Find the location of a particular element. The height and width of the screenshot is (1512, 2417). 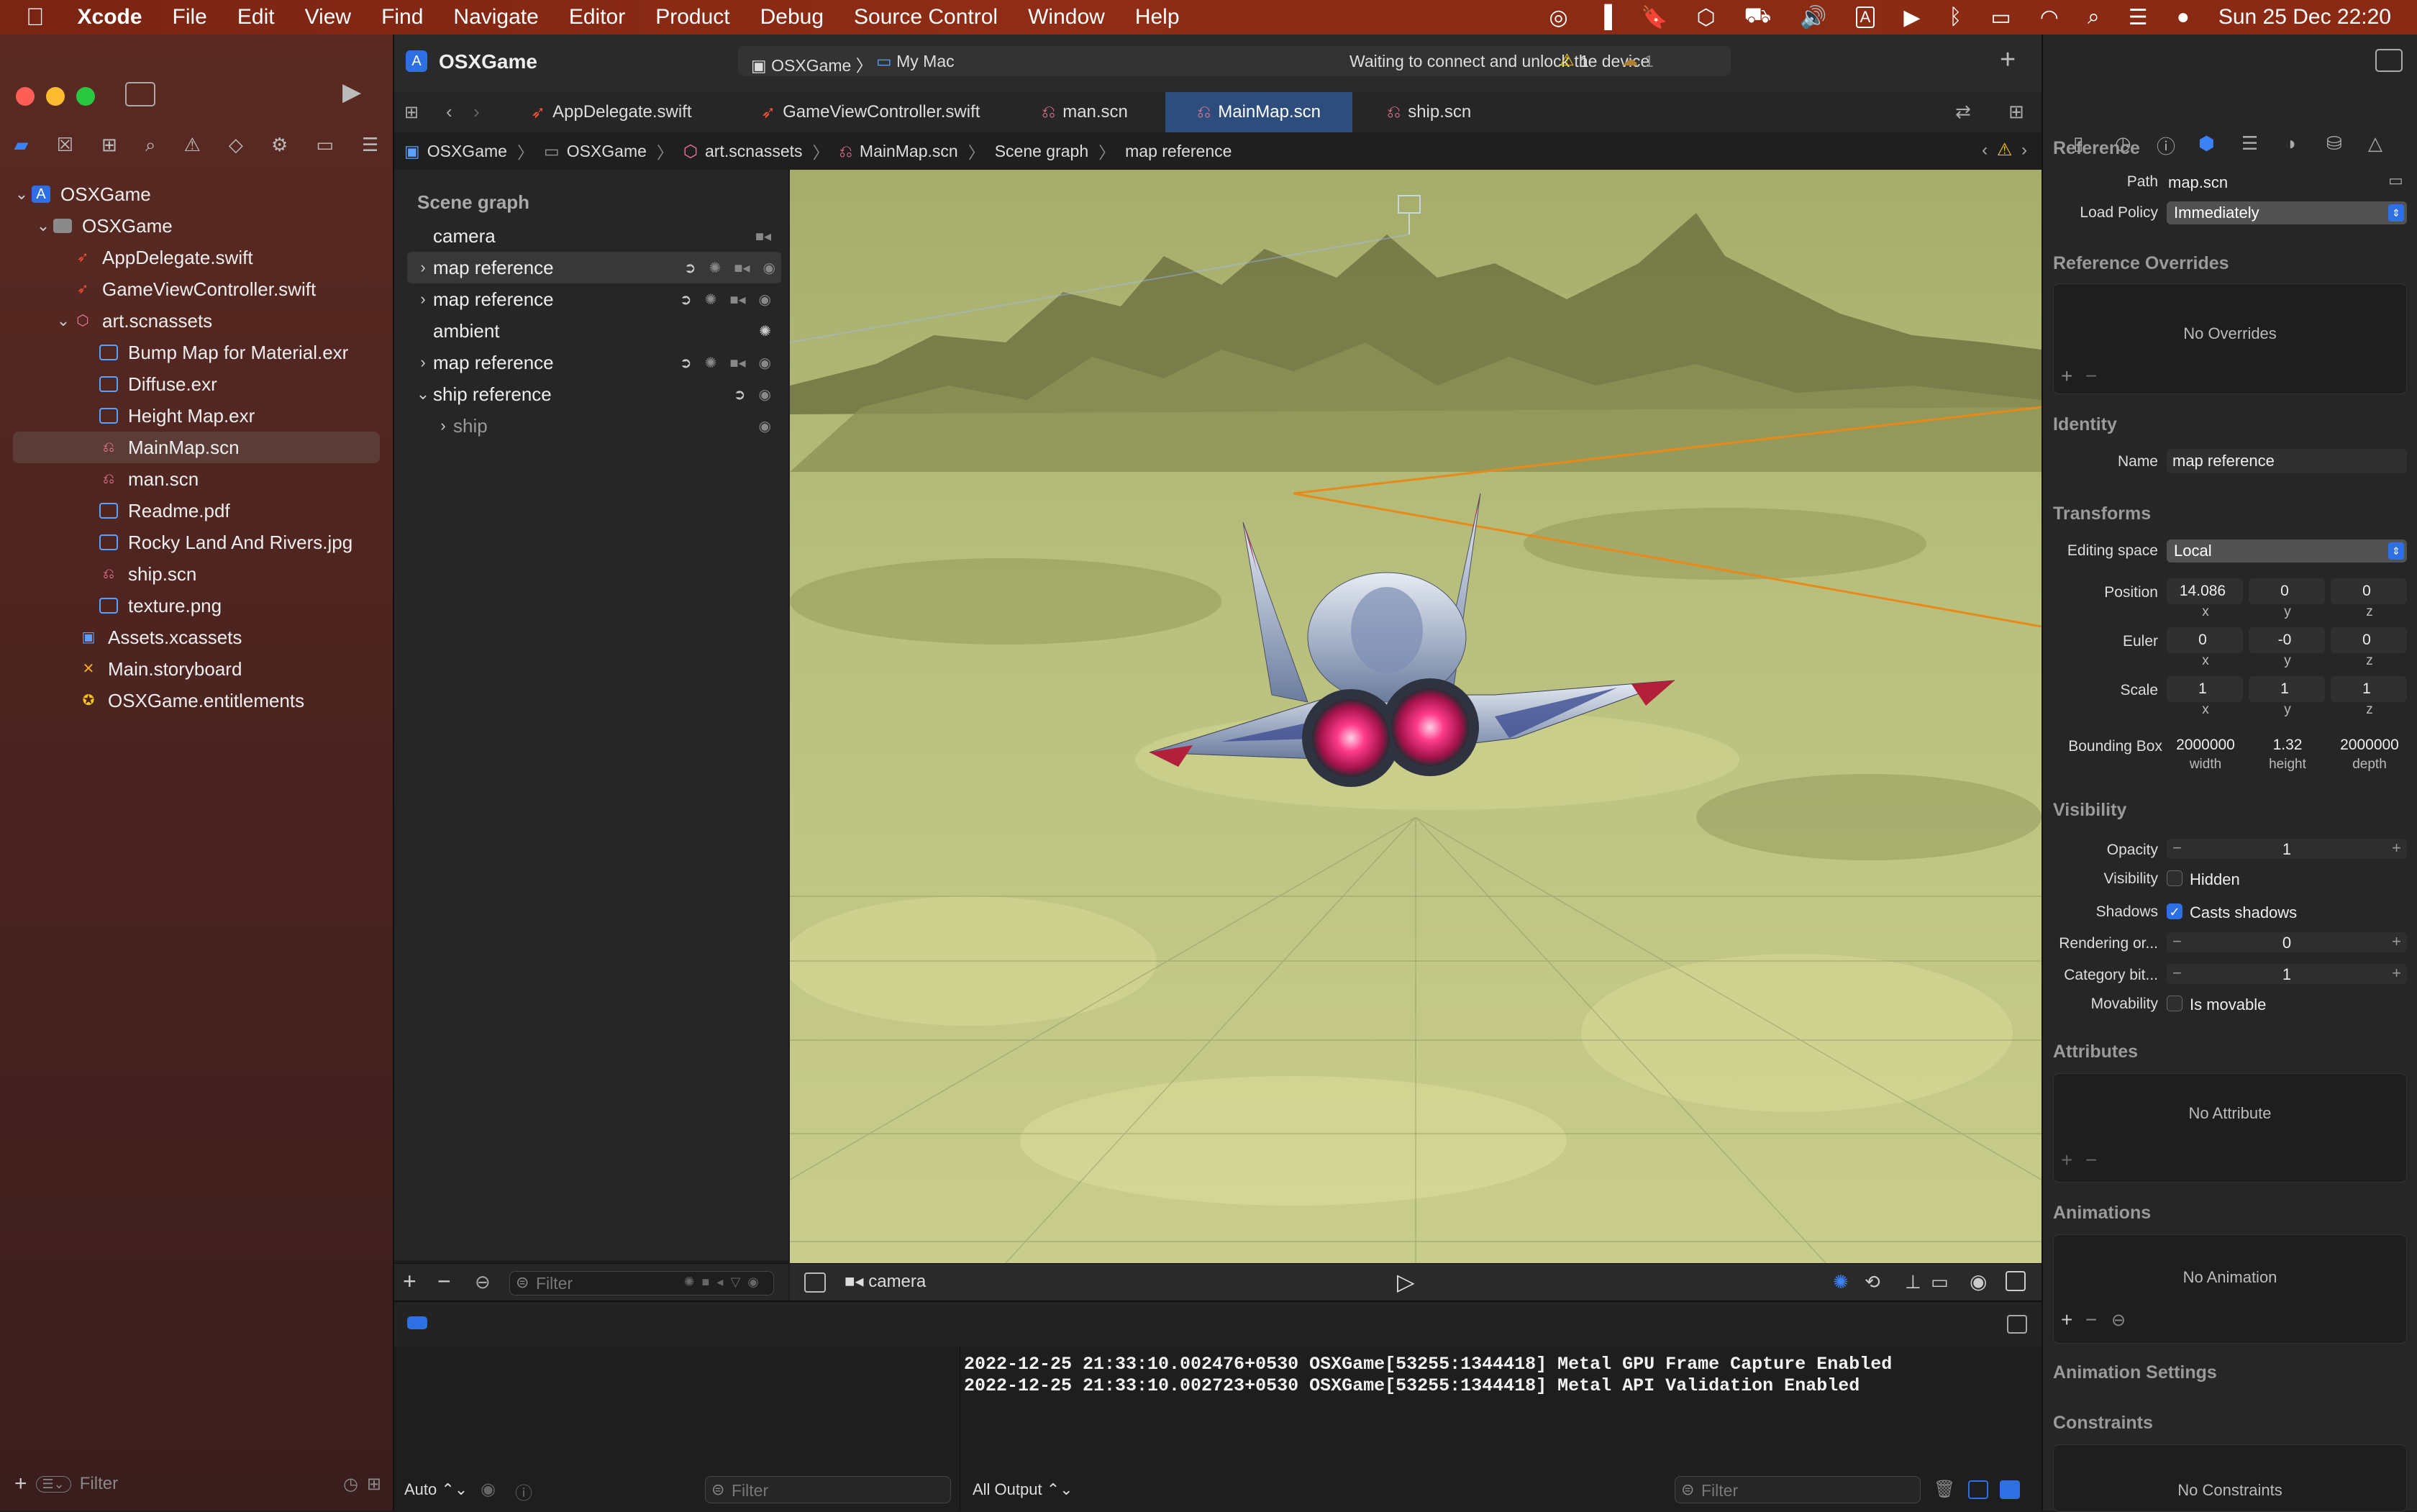

menu-window: Window is located at coordinates (1066, 17).